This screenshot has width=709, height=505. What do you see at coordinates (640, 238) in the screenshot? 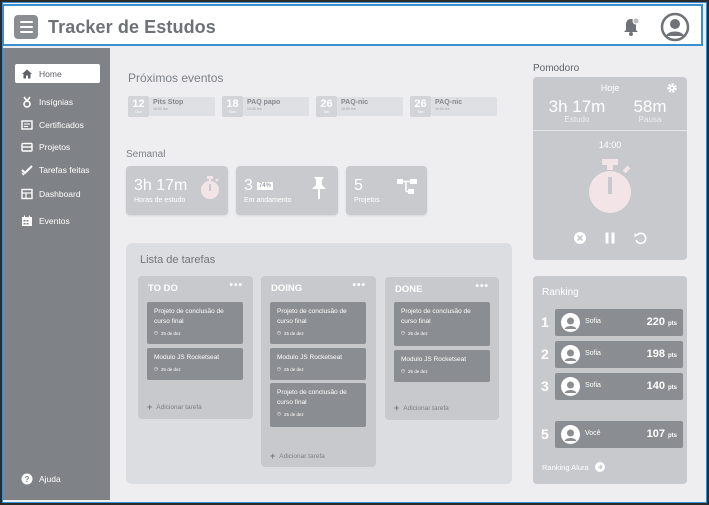
I see `reset-icon` at bounding box center [640, 238].